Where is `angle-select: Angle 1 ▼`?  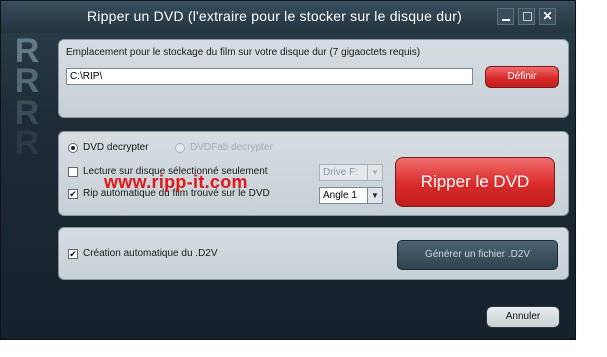 angle-select: Angle 1 ▼ is located at coordinates (351, 195).